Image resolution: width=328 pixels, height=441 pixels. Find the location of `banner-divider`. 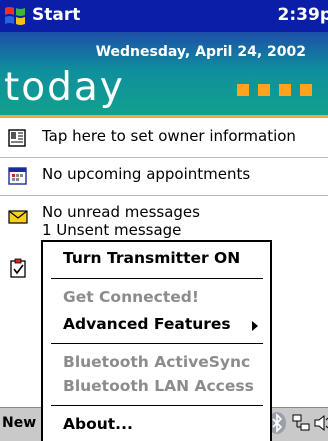

banner-divider is located at coordinates (164, 116).